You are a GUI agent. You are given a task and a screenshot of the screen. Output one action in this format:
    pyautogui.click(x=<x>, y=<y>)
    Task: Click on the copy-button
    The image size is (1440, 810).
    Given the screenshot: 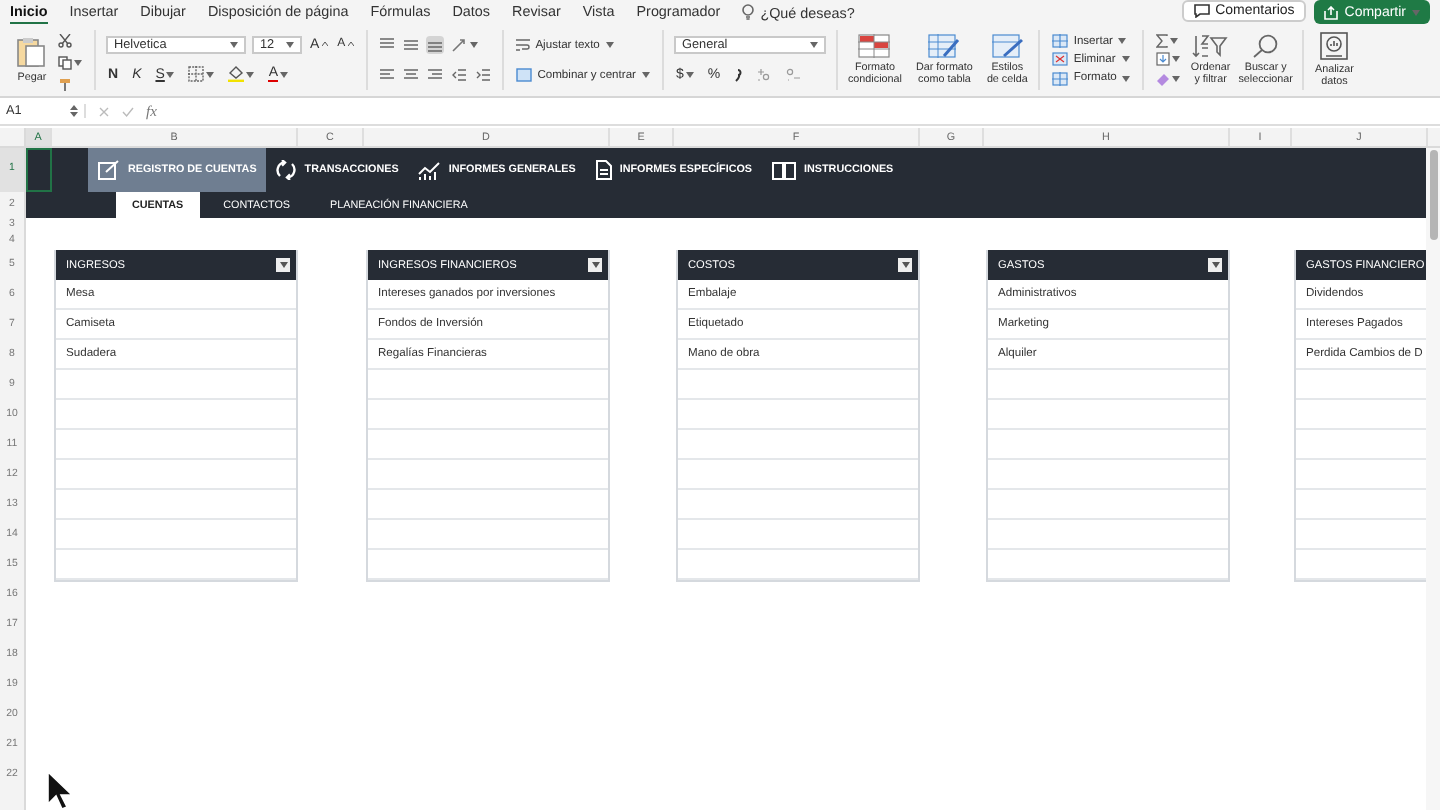 What is the action you would take?
    pyautogui.click(x=70, y=63)
    